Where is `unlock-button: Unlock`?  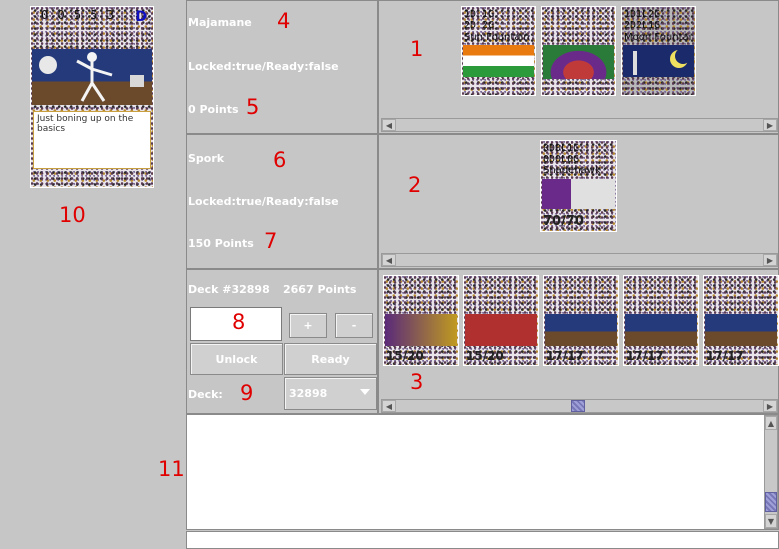
unlock-button: Unlock is located at coordinates (236, 359).